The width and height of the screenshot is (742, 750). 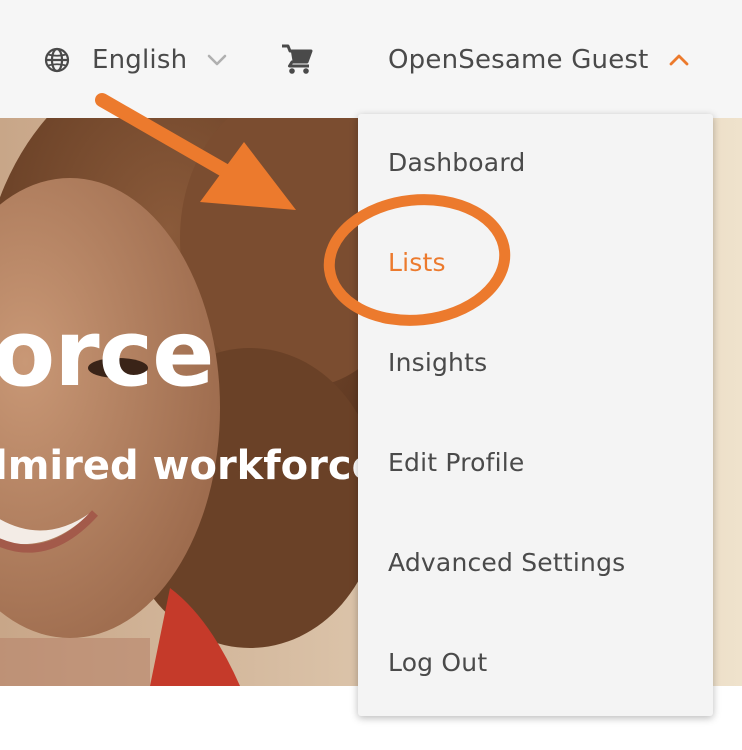 What do you see at coordinates (437, 362) in the screenshot?
I see `menu-item-insights: Insights` at bounding box center [437, 362].